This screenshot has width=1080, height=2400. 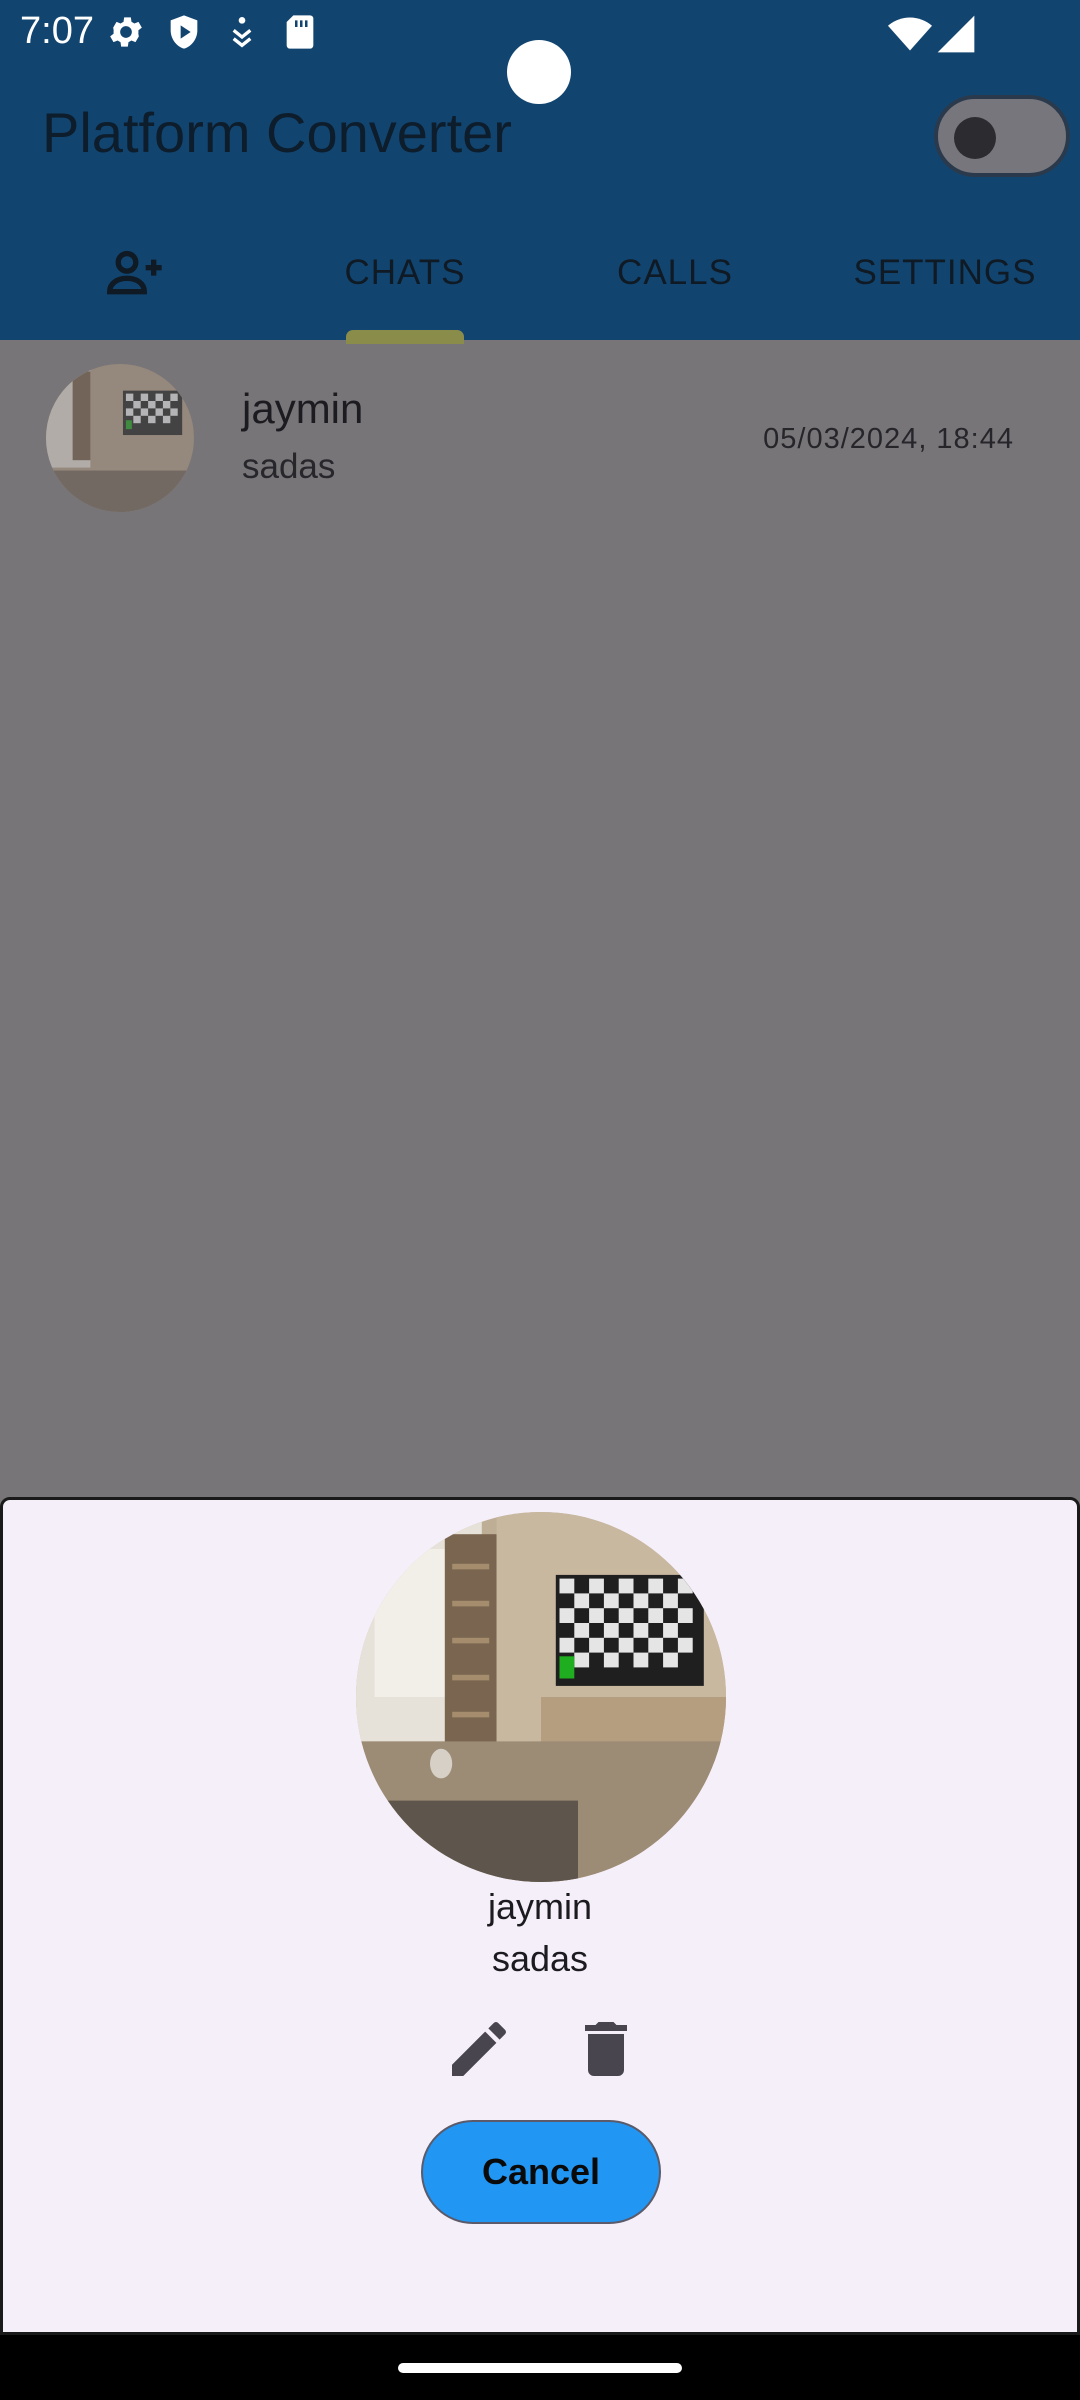 What do you see at coordinates (675, 272) in the screenshot?
I see `tab-calls: CALLS` at bounding box center [675, 272].